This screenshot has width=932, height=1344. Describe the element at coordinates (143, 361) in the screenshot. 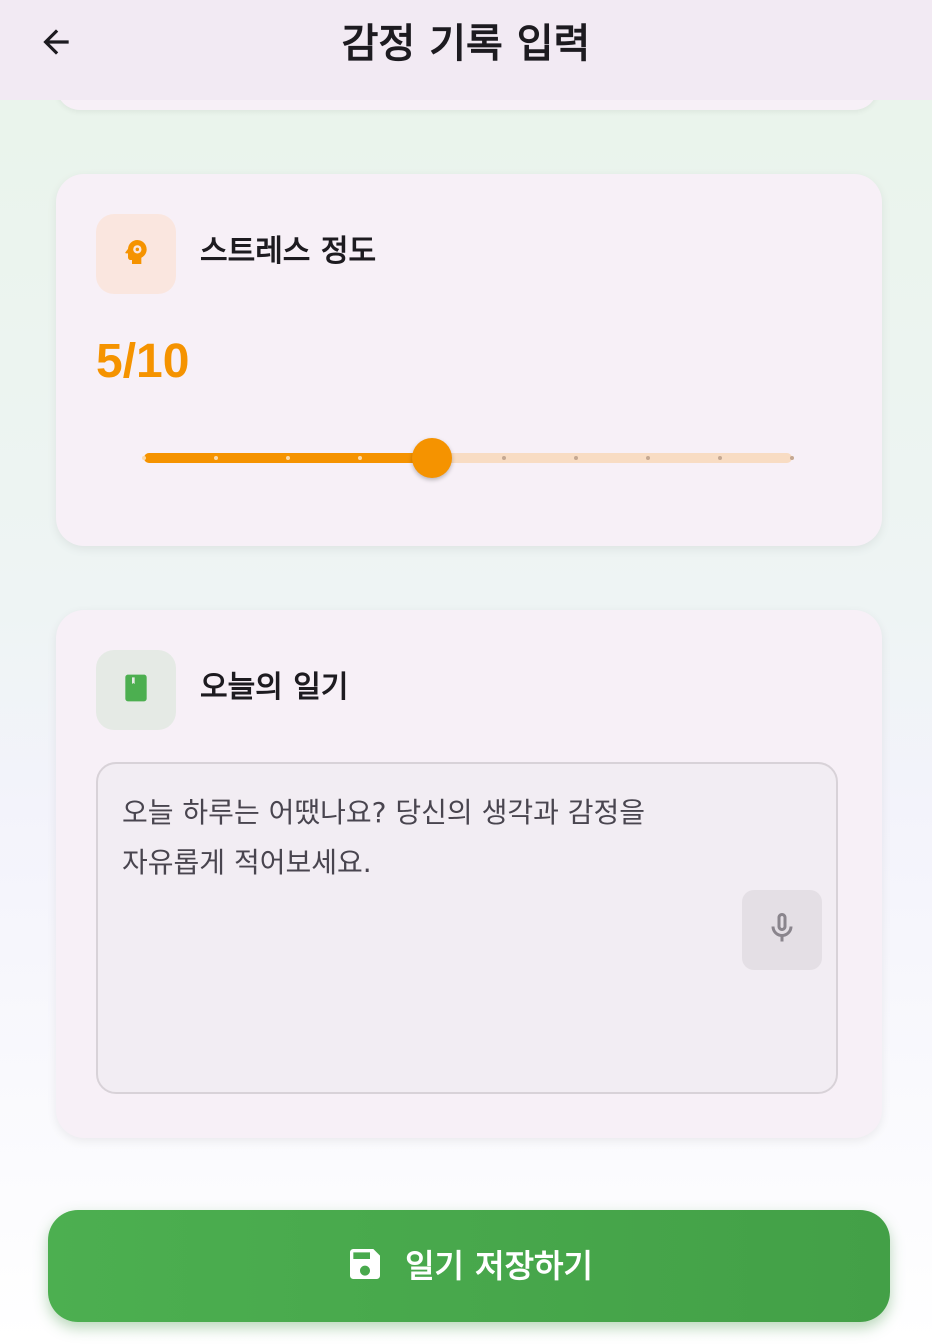

I see `stress-value: 5/10` at that location.